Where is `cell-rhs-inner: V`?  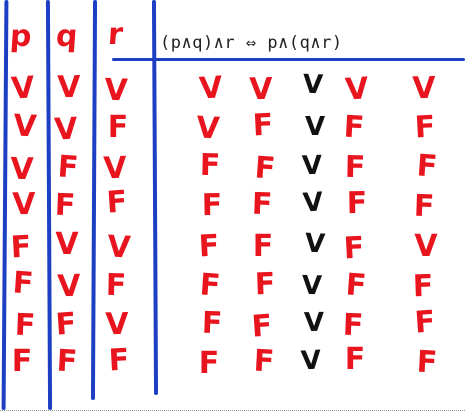 cell-rhs-inner: V is located at coordinates (357, 89).